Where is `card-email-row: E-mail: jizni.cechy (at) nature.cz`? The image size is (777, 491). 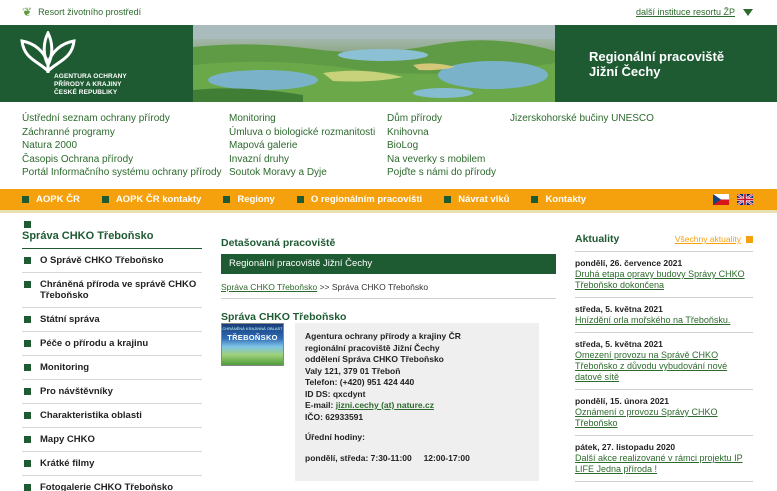
card-email-row: E-mail: jizni.cechy (at) nature.cz is located at coordinates (417, 406).